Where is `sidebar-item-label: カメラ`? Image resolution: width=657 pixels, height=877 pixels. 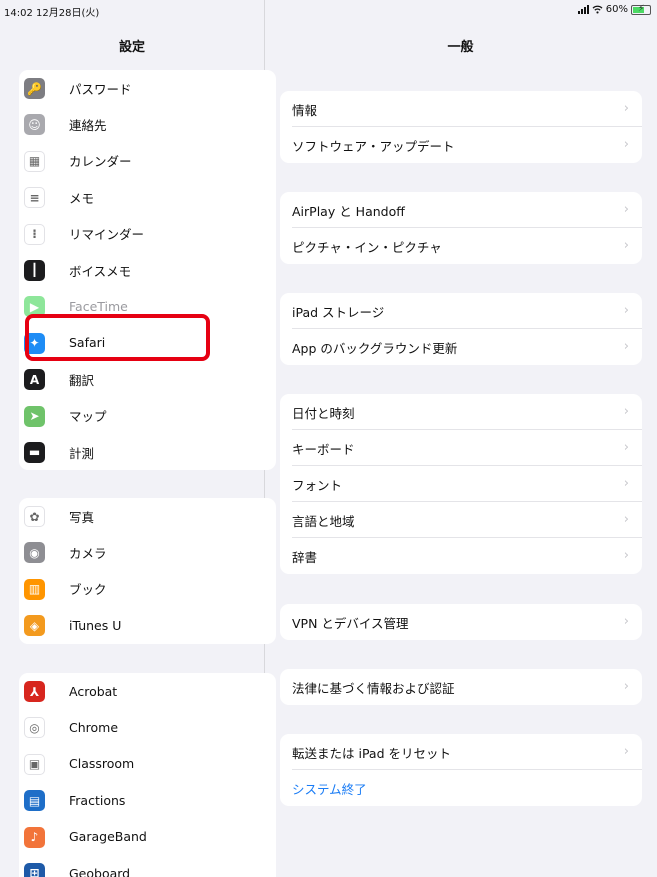
sidebar-item-label: カメラ is located at coordinates (88, 554).